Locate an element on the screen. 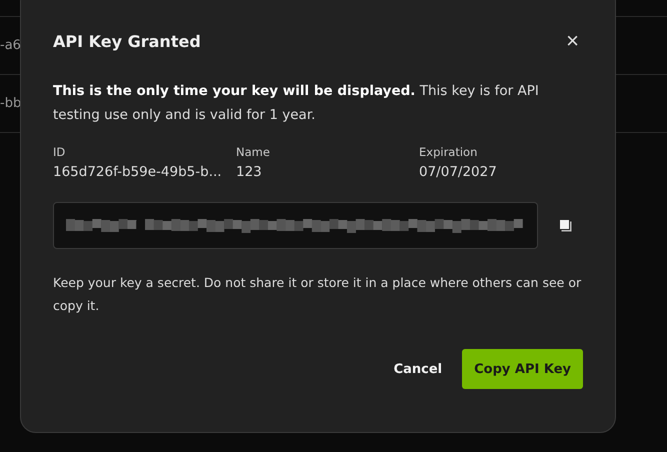  warning-note: Keep your key a secret. Do not share it or store it in a place where others can see or copy it. is located at coordinates (317, 294).